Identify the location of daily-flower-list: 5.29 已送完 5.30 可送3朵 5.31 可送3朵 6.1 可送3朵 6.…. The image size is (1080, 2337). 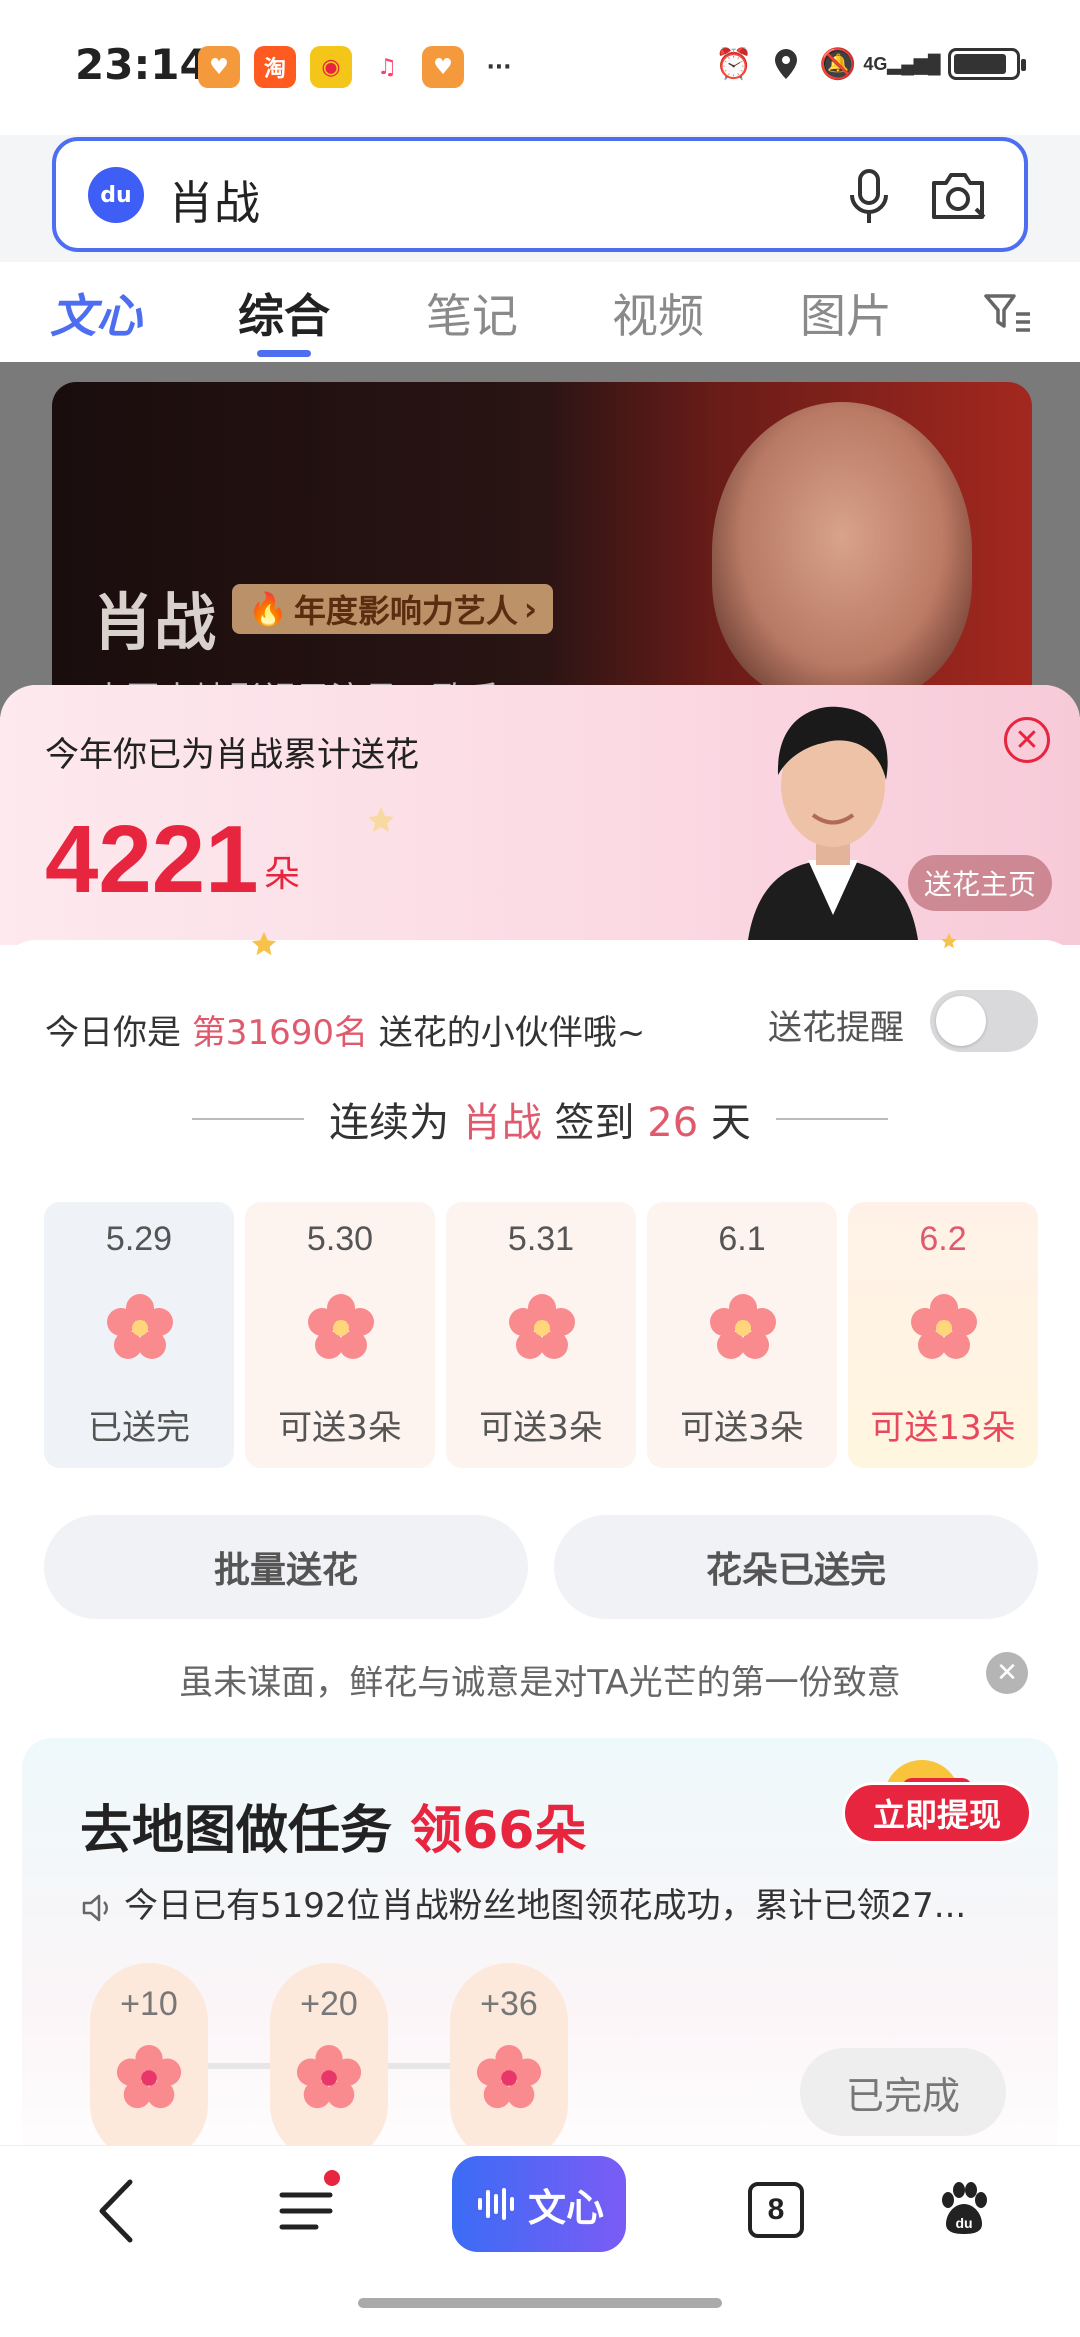
(542, 1335).